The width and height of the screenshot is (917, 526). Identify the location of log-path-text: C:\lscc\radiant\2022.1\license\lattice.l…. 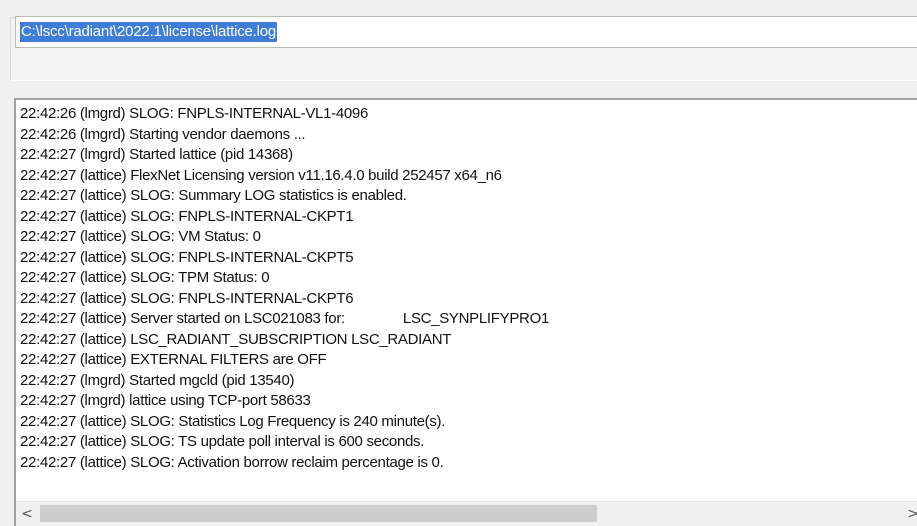
(149, 32).